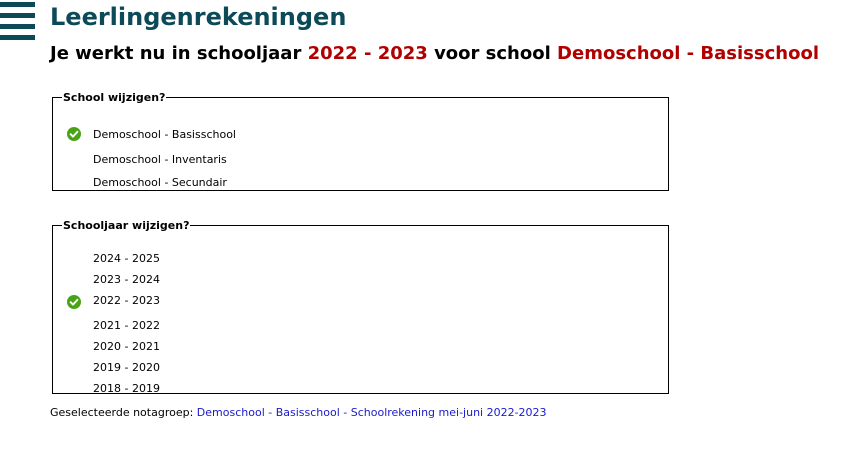 This screenshot has width=859, height=460. What do you see at coordinates (160, 160) in the screenshot?
I see `school-option-inventaris: Demoschool - Inventaris` at bounding box center [160, 160].